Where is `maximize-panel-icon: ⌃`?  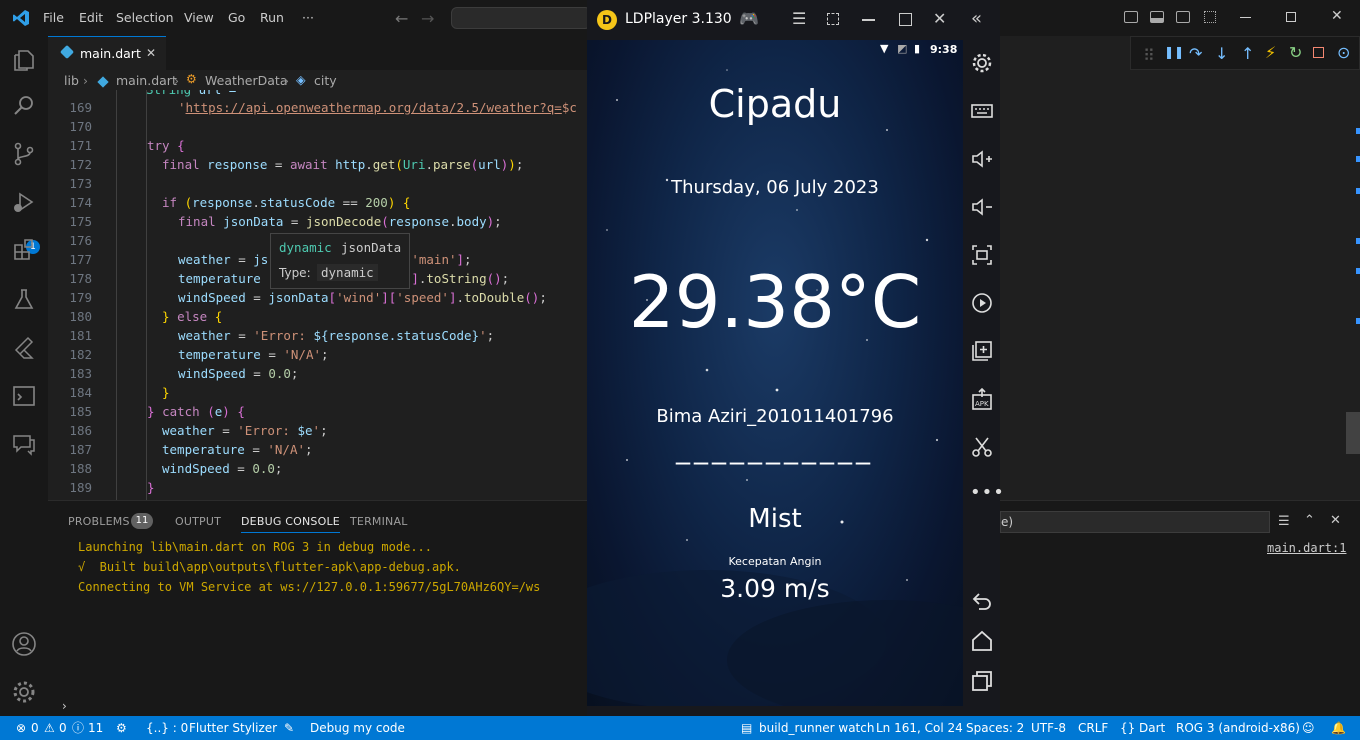
maximize-panel-icon: ⌃ is located at coordinates (1309, 520).